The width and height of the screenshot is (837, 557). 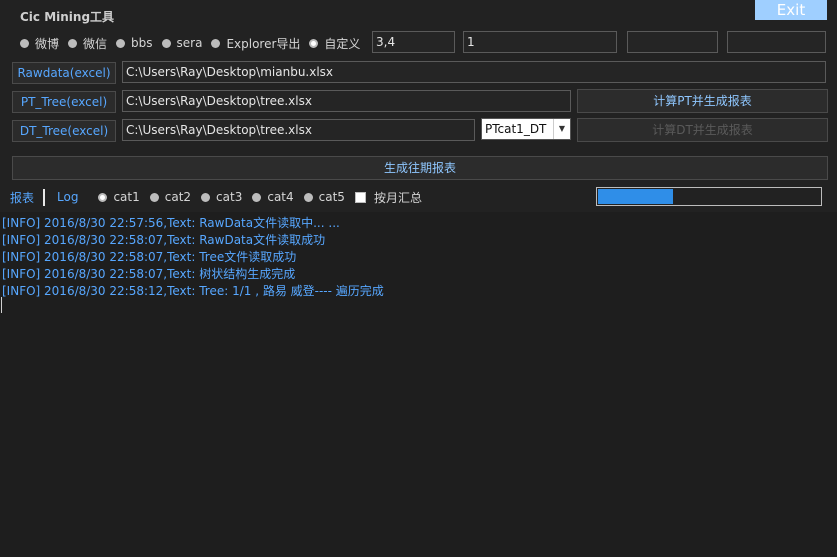 I want to click on dt-tree-browse-button: DT_Tree(excel), so click(x=64, y=131).